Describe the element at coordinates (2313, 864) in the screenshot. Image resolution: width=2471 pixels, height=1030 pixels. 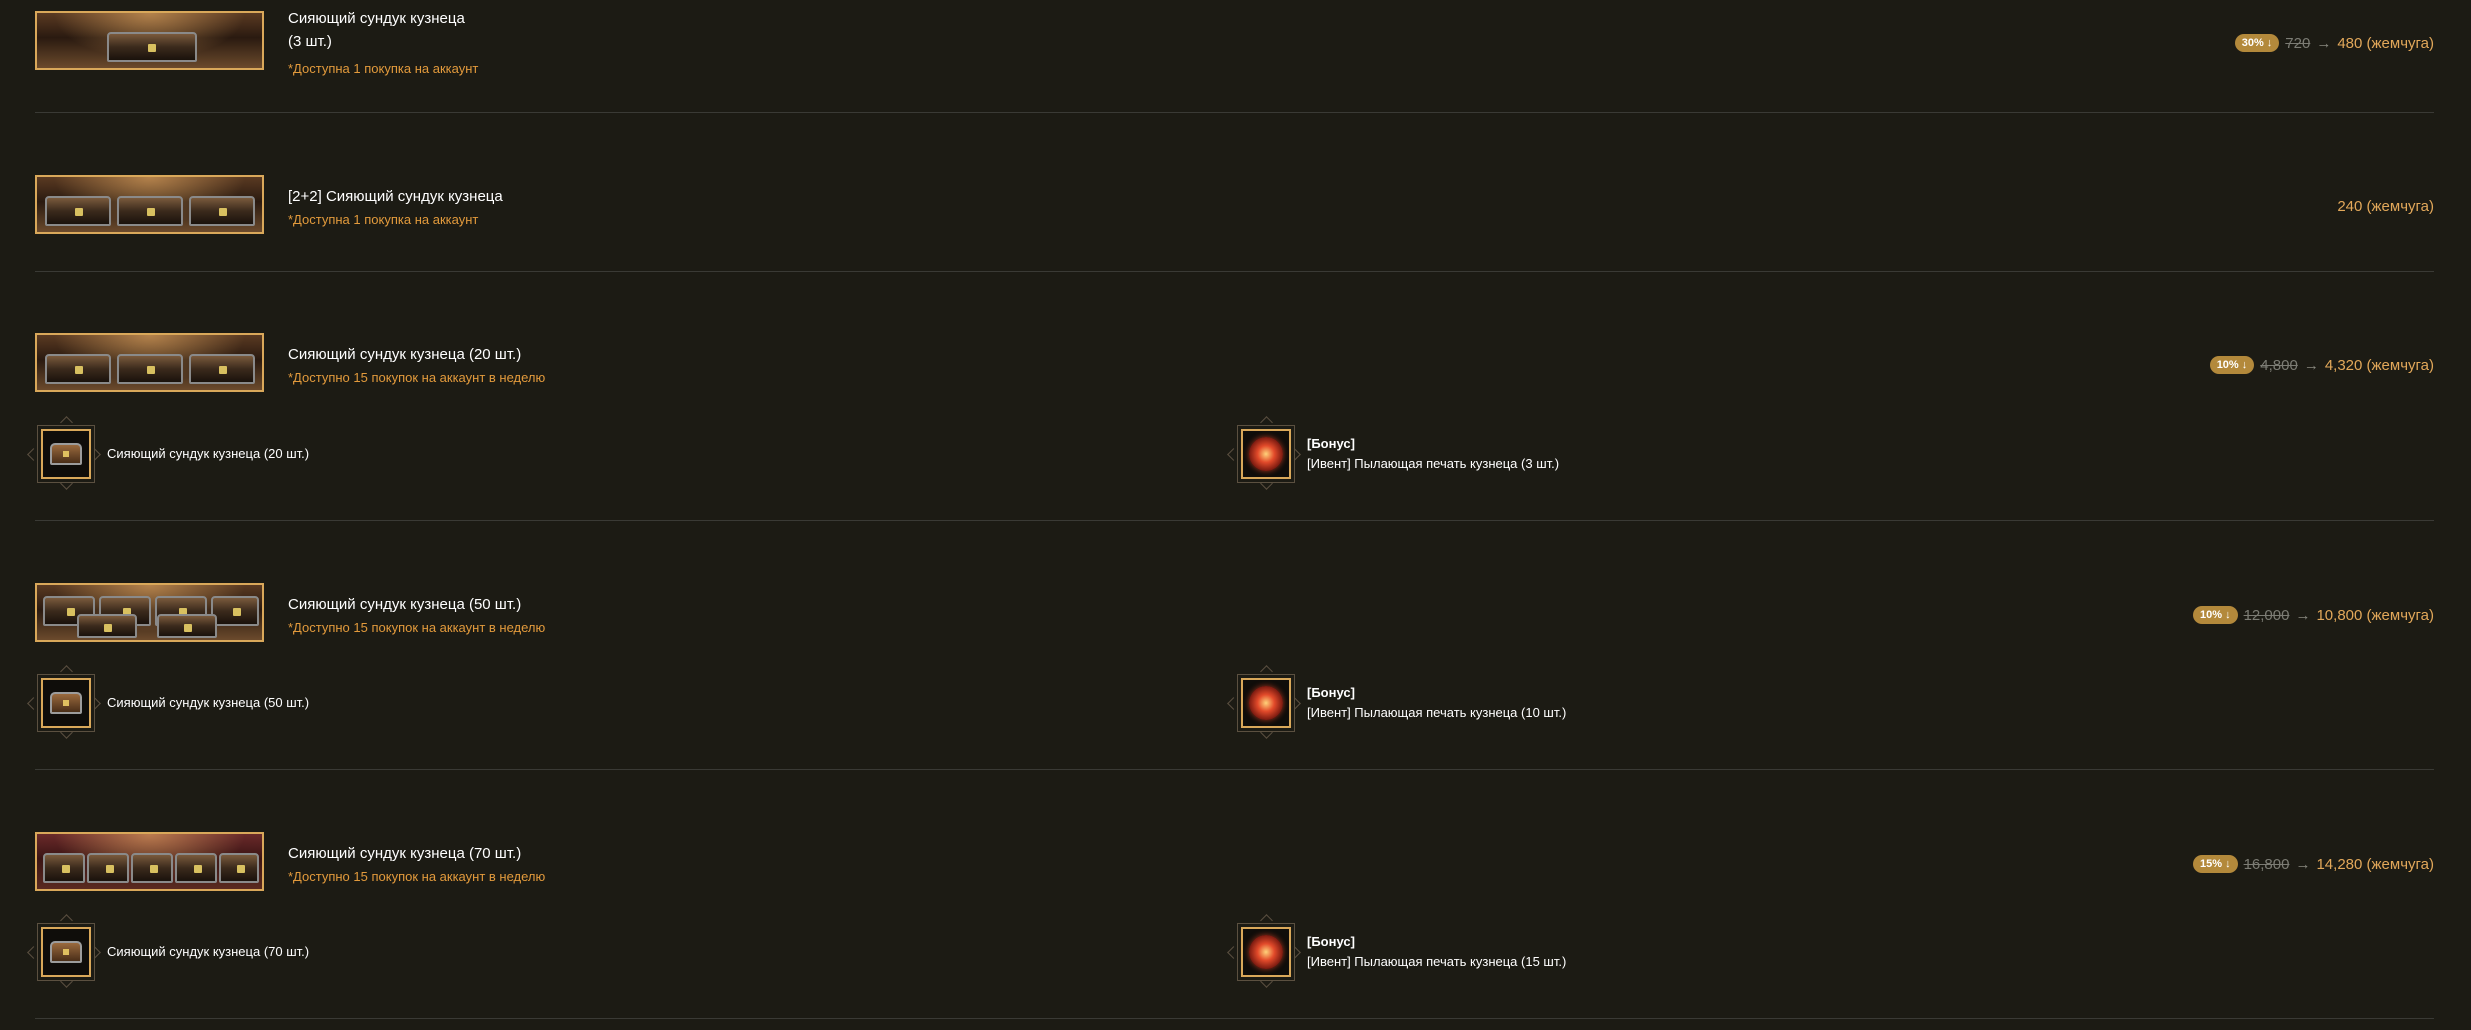
I see `price-block: 15% ↓ 16,800 → 14,280 (жемчуга)` at that location.